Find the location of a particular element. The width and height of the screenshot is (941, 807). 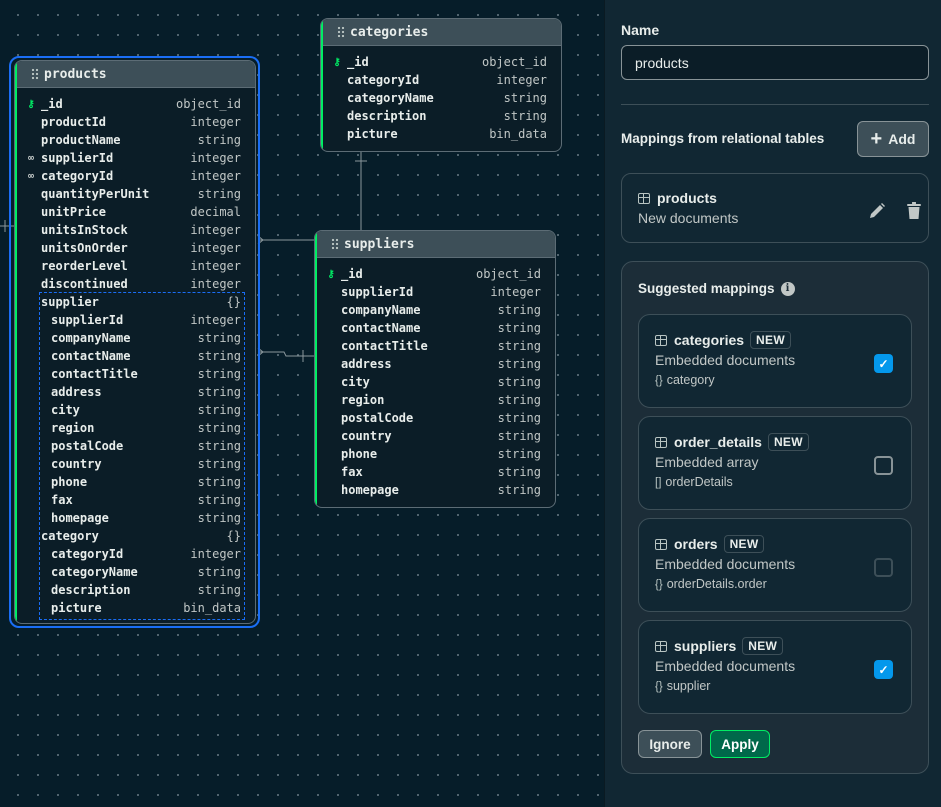

field-row: contactName string is located at coordinates (435, 328).